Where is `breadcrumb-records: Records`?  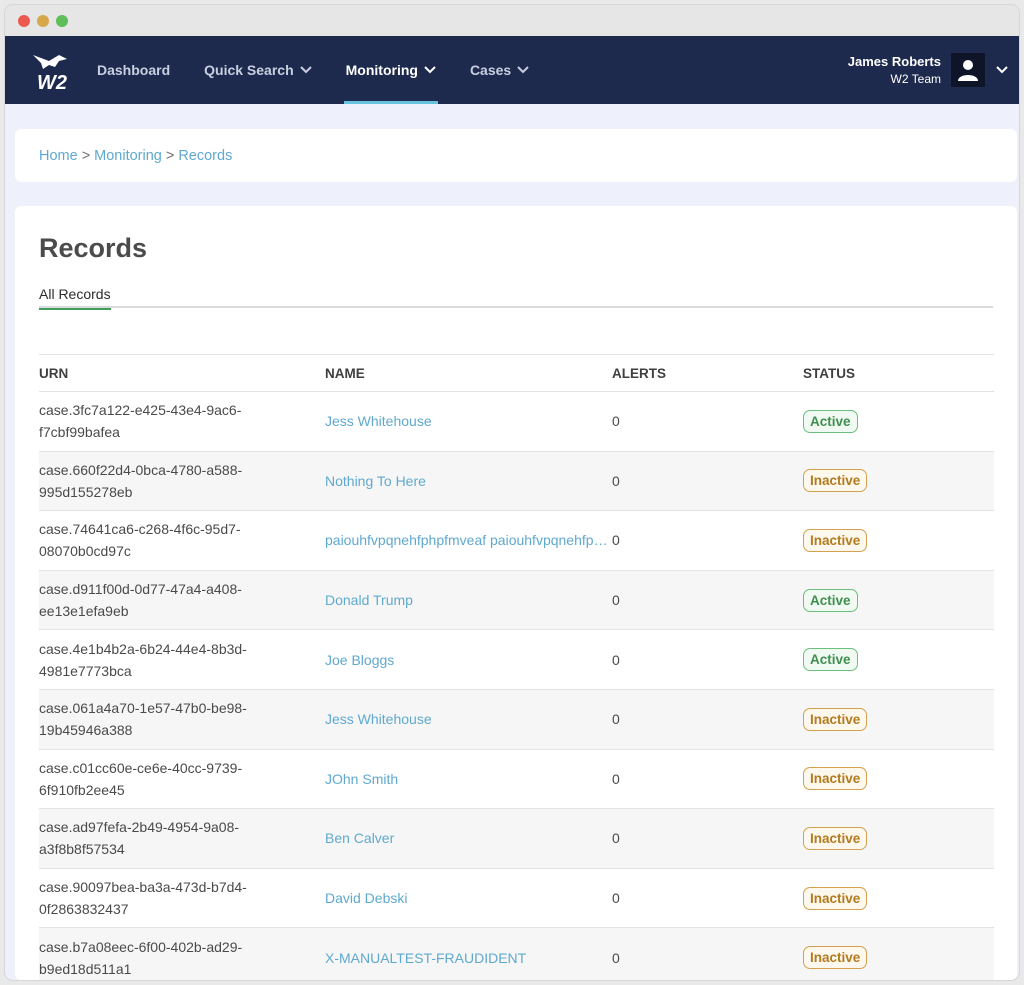
breadcrumb-records: Records is located at coordinates (205, 156).